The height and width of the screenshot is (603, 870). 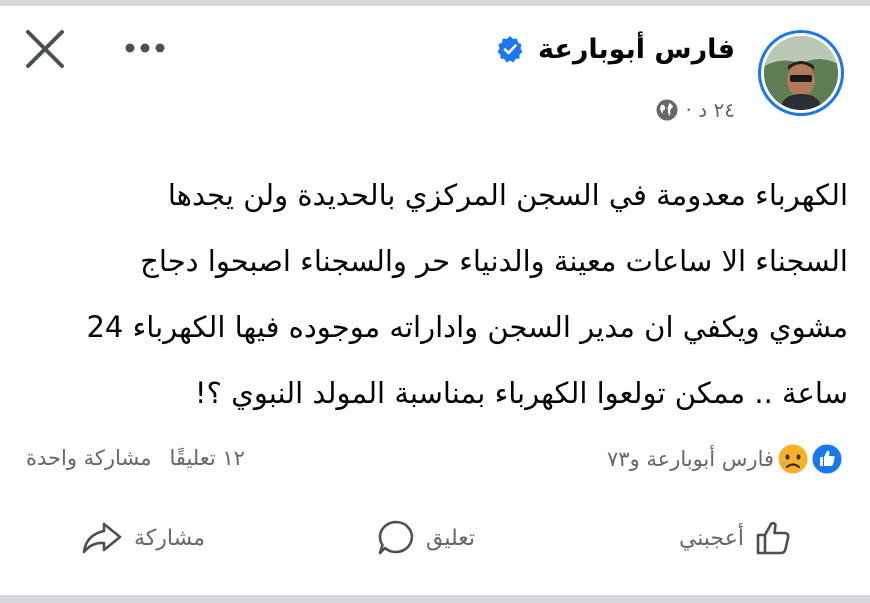 What do you see at coordinates (510, 49) in the screenshot?
I see `verified-badge-icon` at bounding box center [510, 49].